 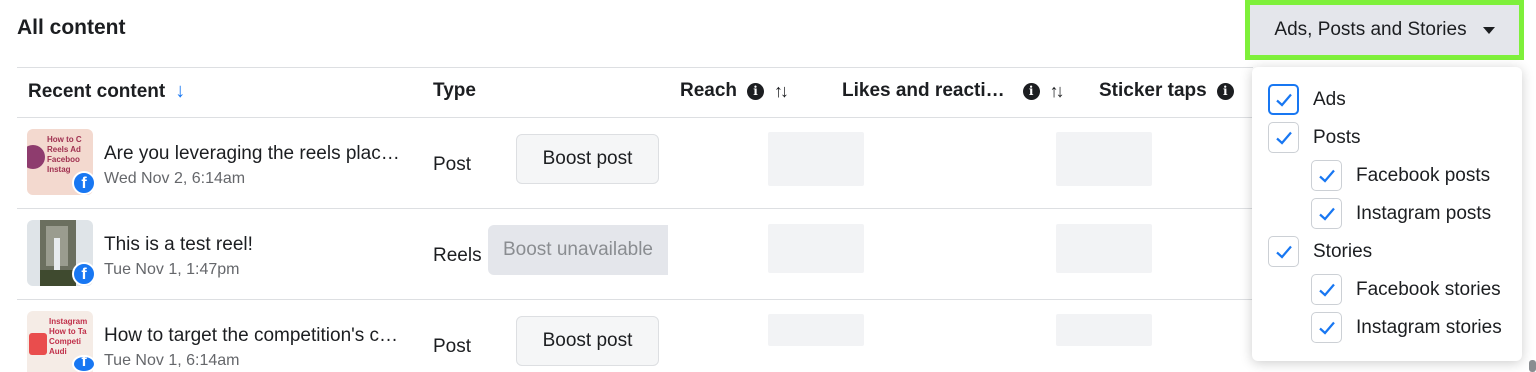 What do you see at coordinates (1343, 251) in the screenshot?
I see `option-label: Stories` at bounding box center [1343, 251].